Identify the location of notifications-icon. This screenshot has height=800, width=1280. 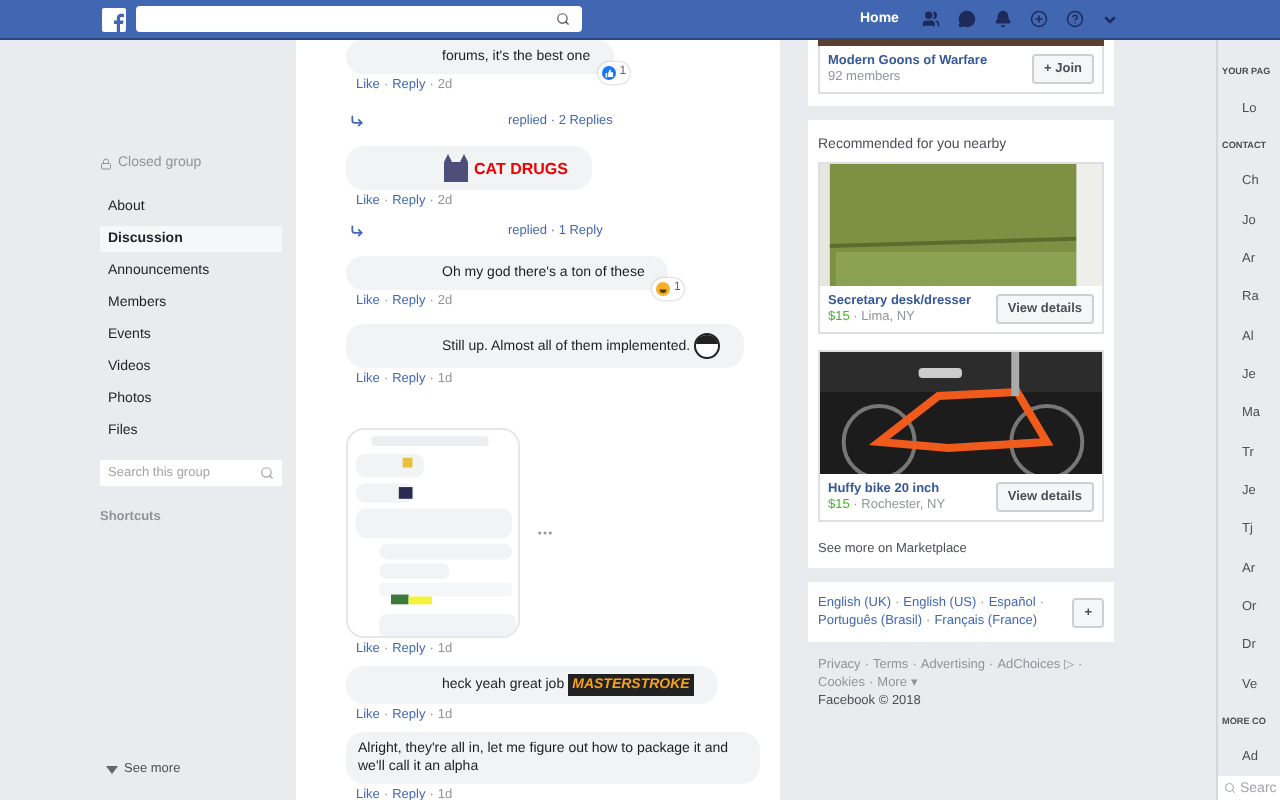
(1003, 19).